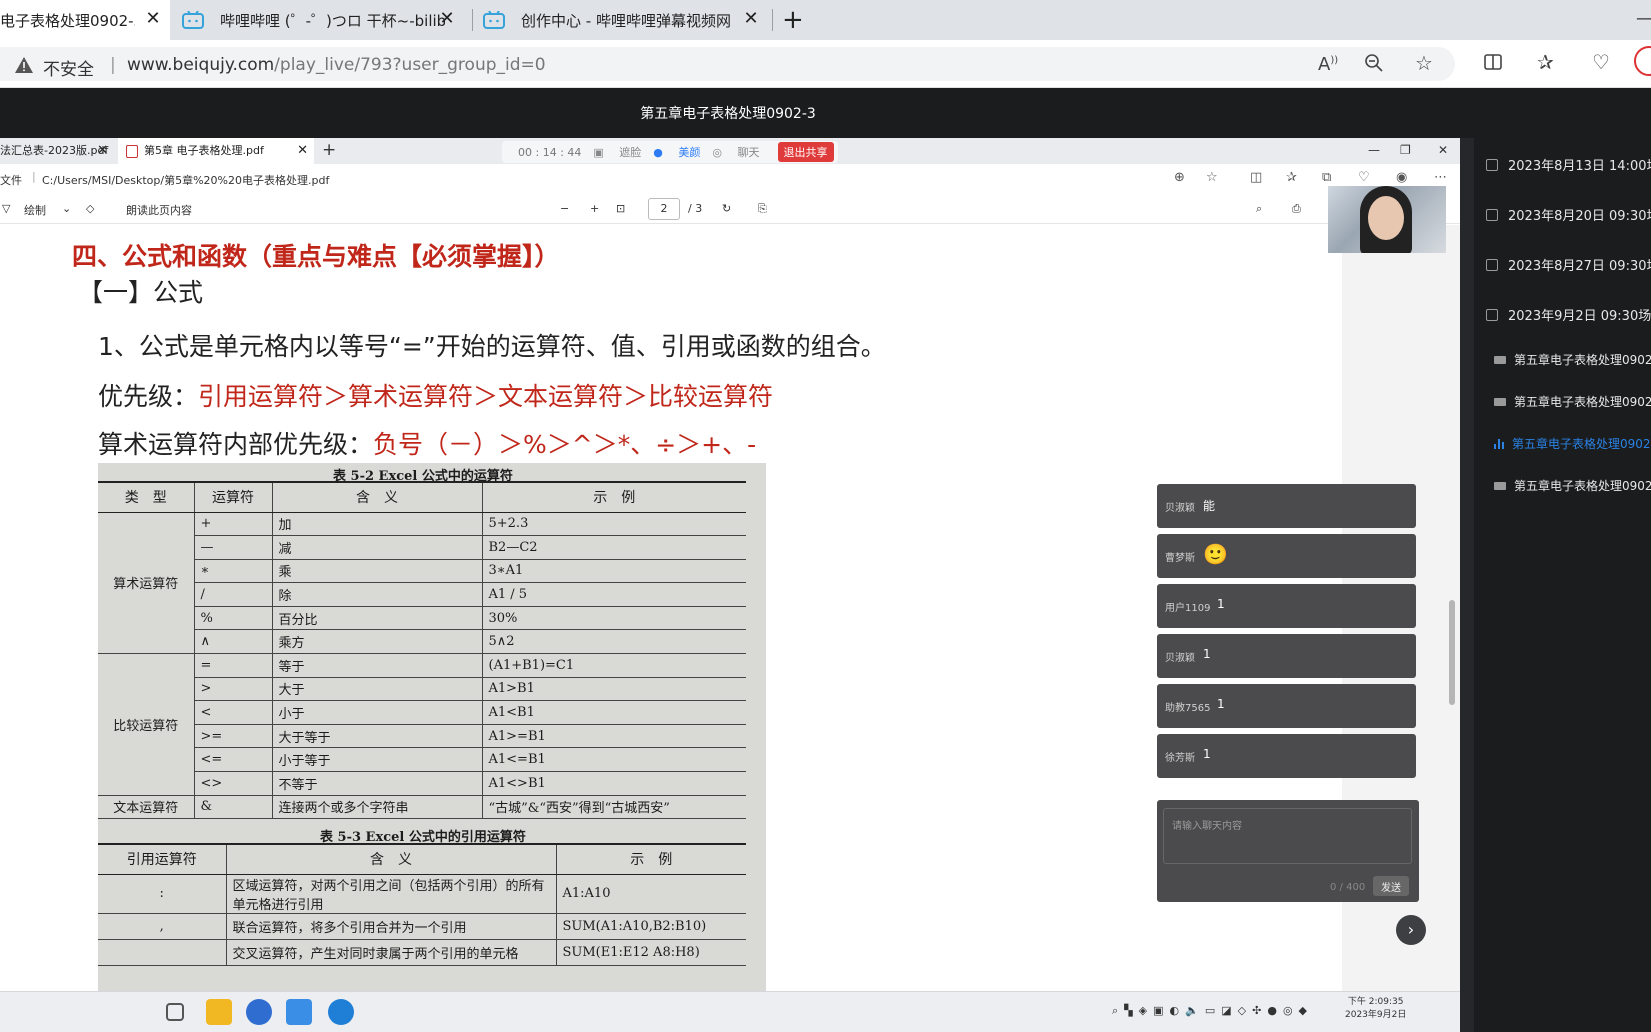 This screenshot has width=1651, height=1032. Describe the element at coordinates (1303, 1011) in the screenshot. I see `tray-icon: ◆` at that location.